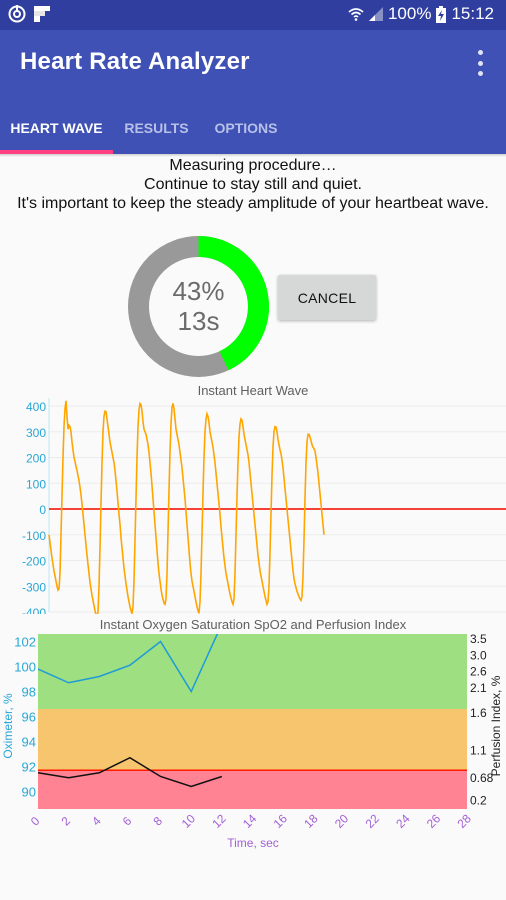  What do you see at coordinates (29, 767) in the screenshot?
I see `y-tick-label-left: 92` at bounding box center [29, 767].